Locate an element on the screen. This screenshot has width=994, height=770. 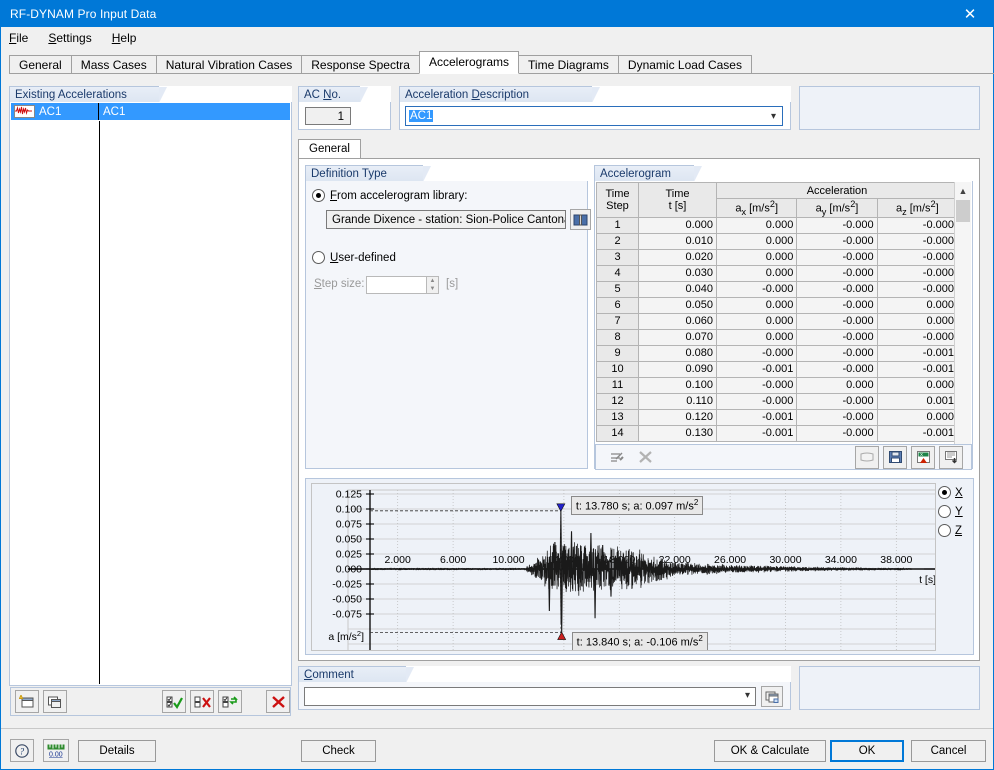
table-row: 13 0.120 -0.001 -0.000 0.000 is located at coordinates (777, 417).